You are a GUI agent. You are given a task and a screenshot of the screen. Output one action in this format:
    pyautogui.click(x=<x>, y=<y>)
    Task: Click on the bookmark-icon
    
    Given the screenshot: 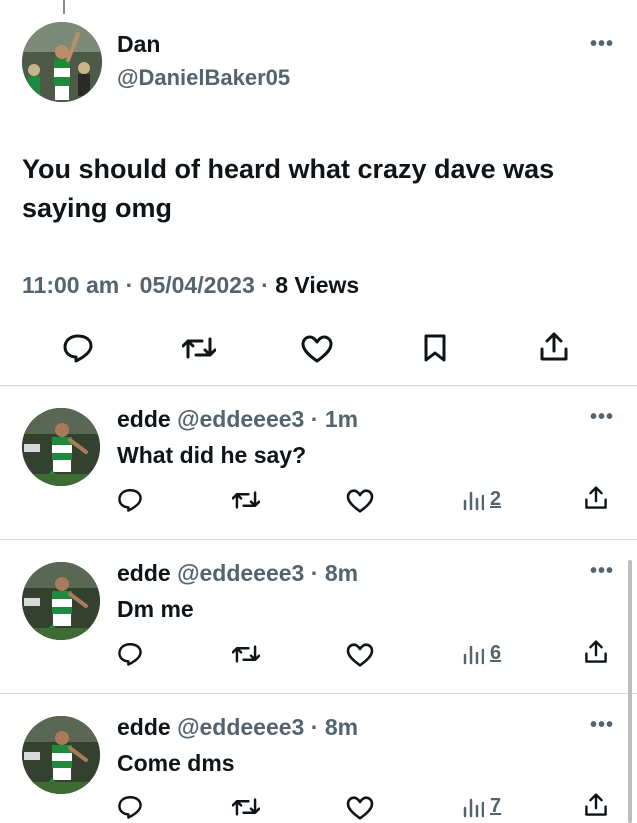 What is the action you would take?
    pyautogui.click(x=435, y=348)
    